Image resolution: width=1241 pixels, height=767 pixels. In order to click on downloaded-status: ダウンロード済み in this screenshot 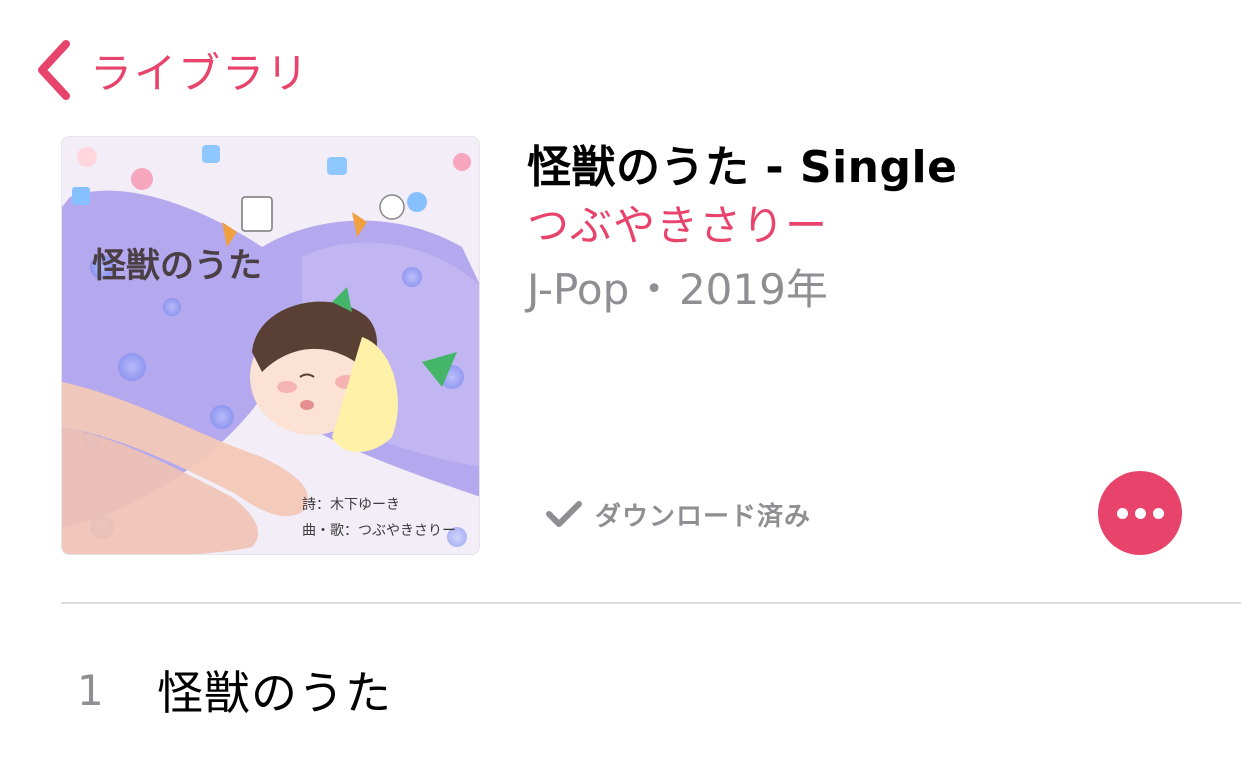, I will do `click(678, 514)`.